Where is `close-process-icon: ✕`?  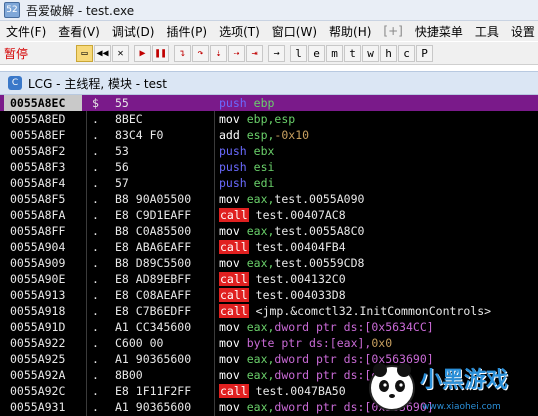 close-process-icon: ✕ is located at coordinates (120, 53).